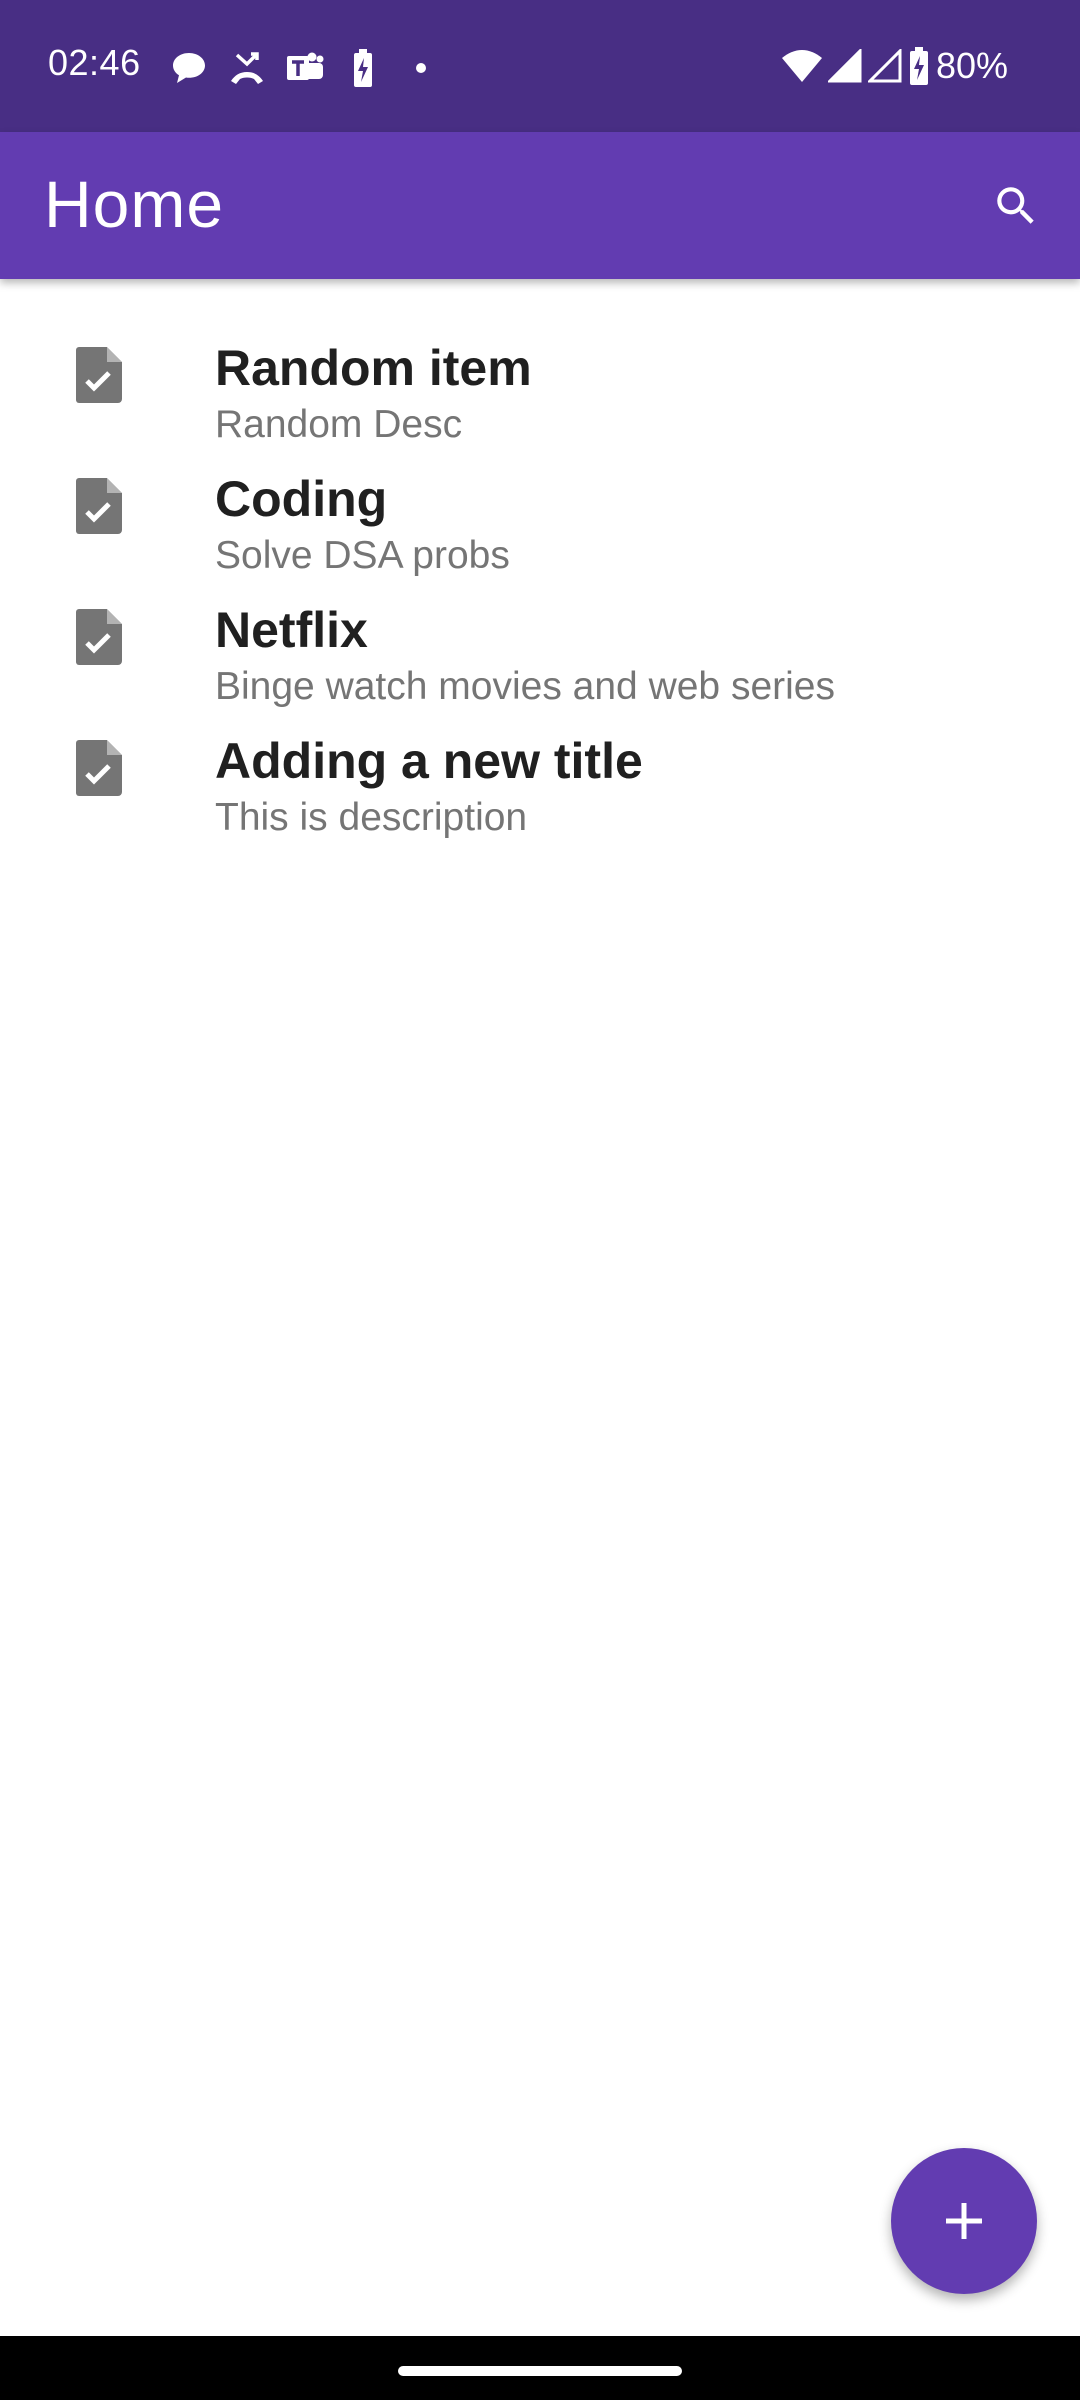 The image size is (1080, 2400). I want to click on battery-percentage: 80%, so click(971, 65).